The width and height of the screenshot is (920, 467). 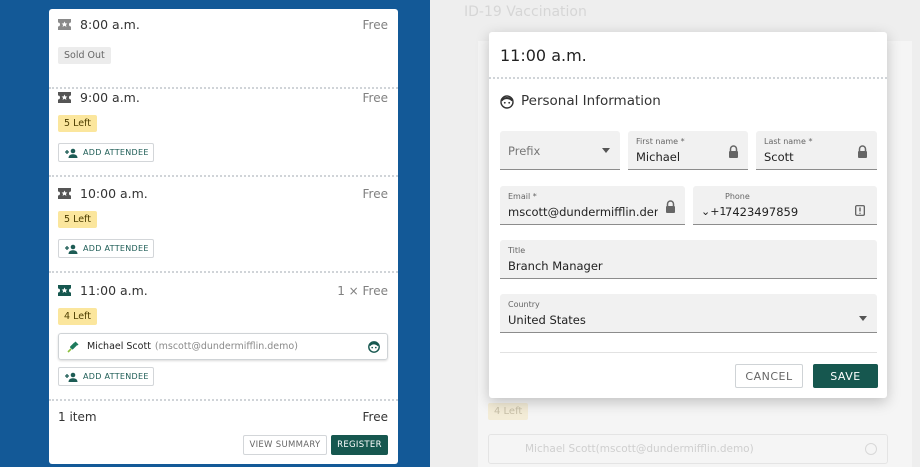 I want to click on slot-time: 10:00 a.m., so click(x=114, y=193).